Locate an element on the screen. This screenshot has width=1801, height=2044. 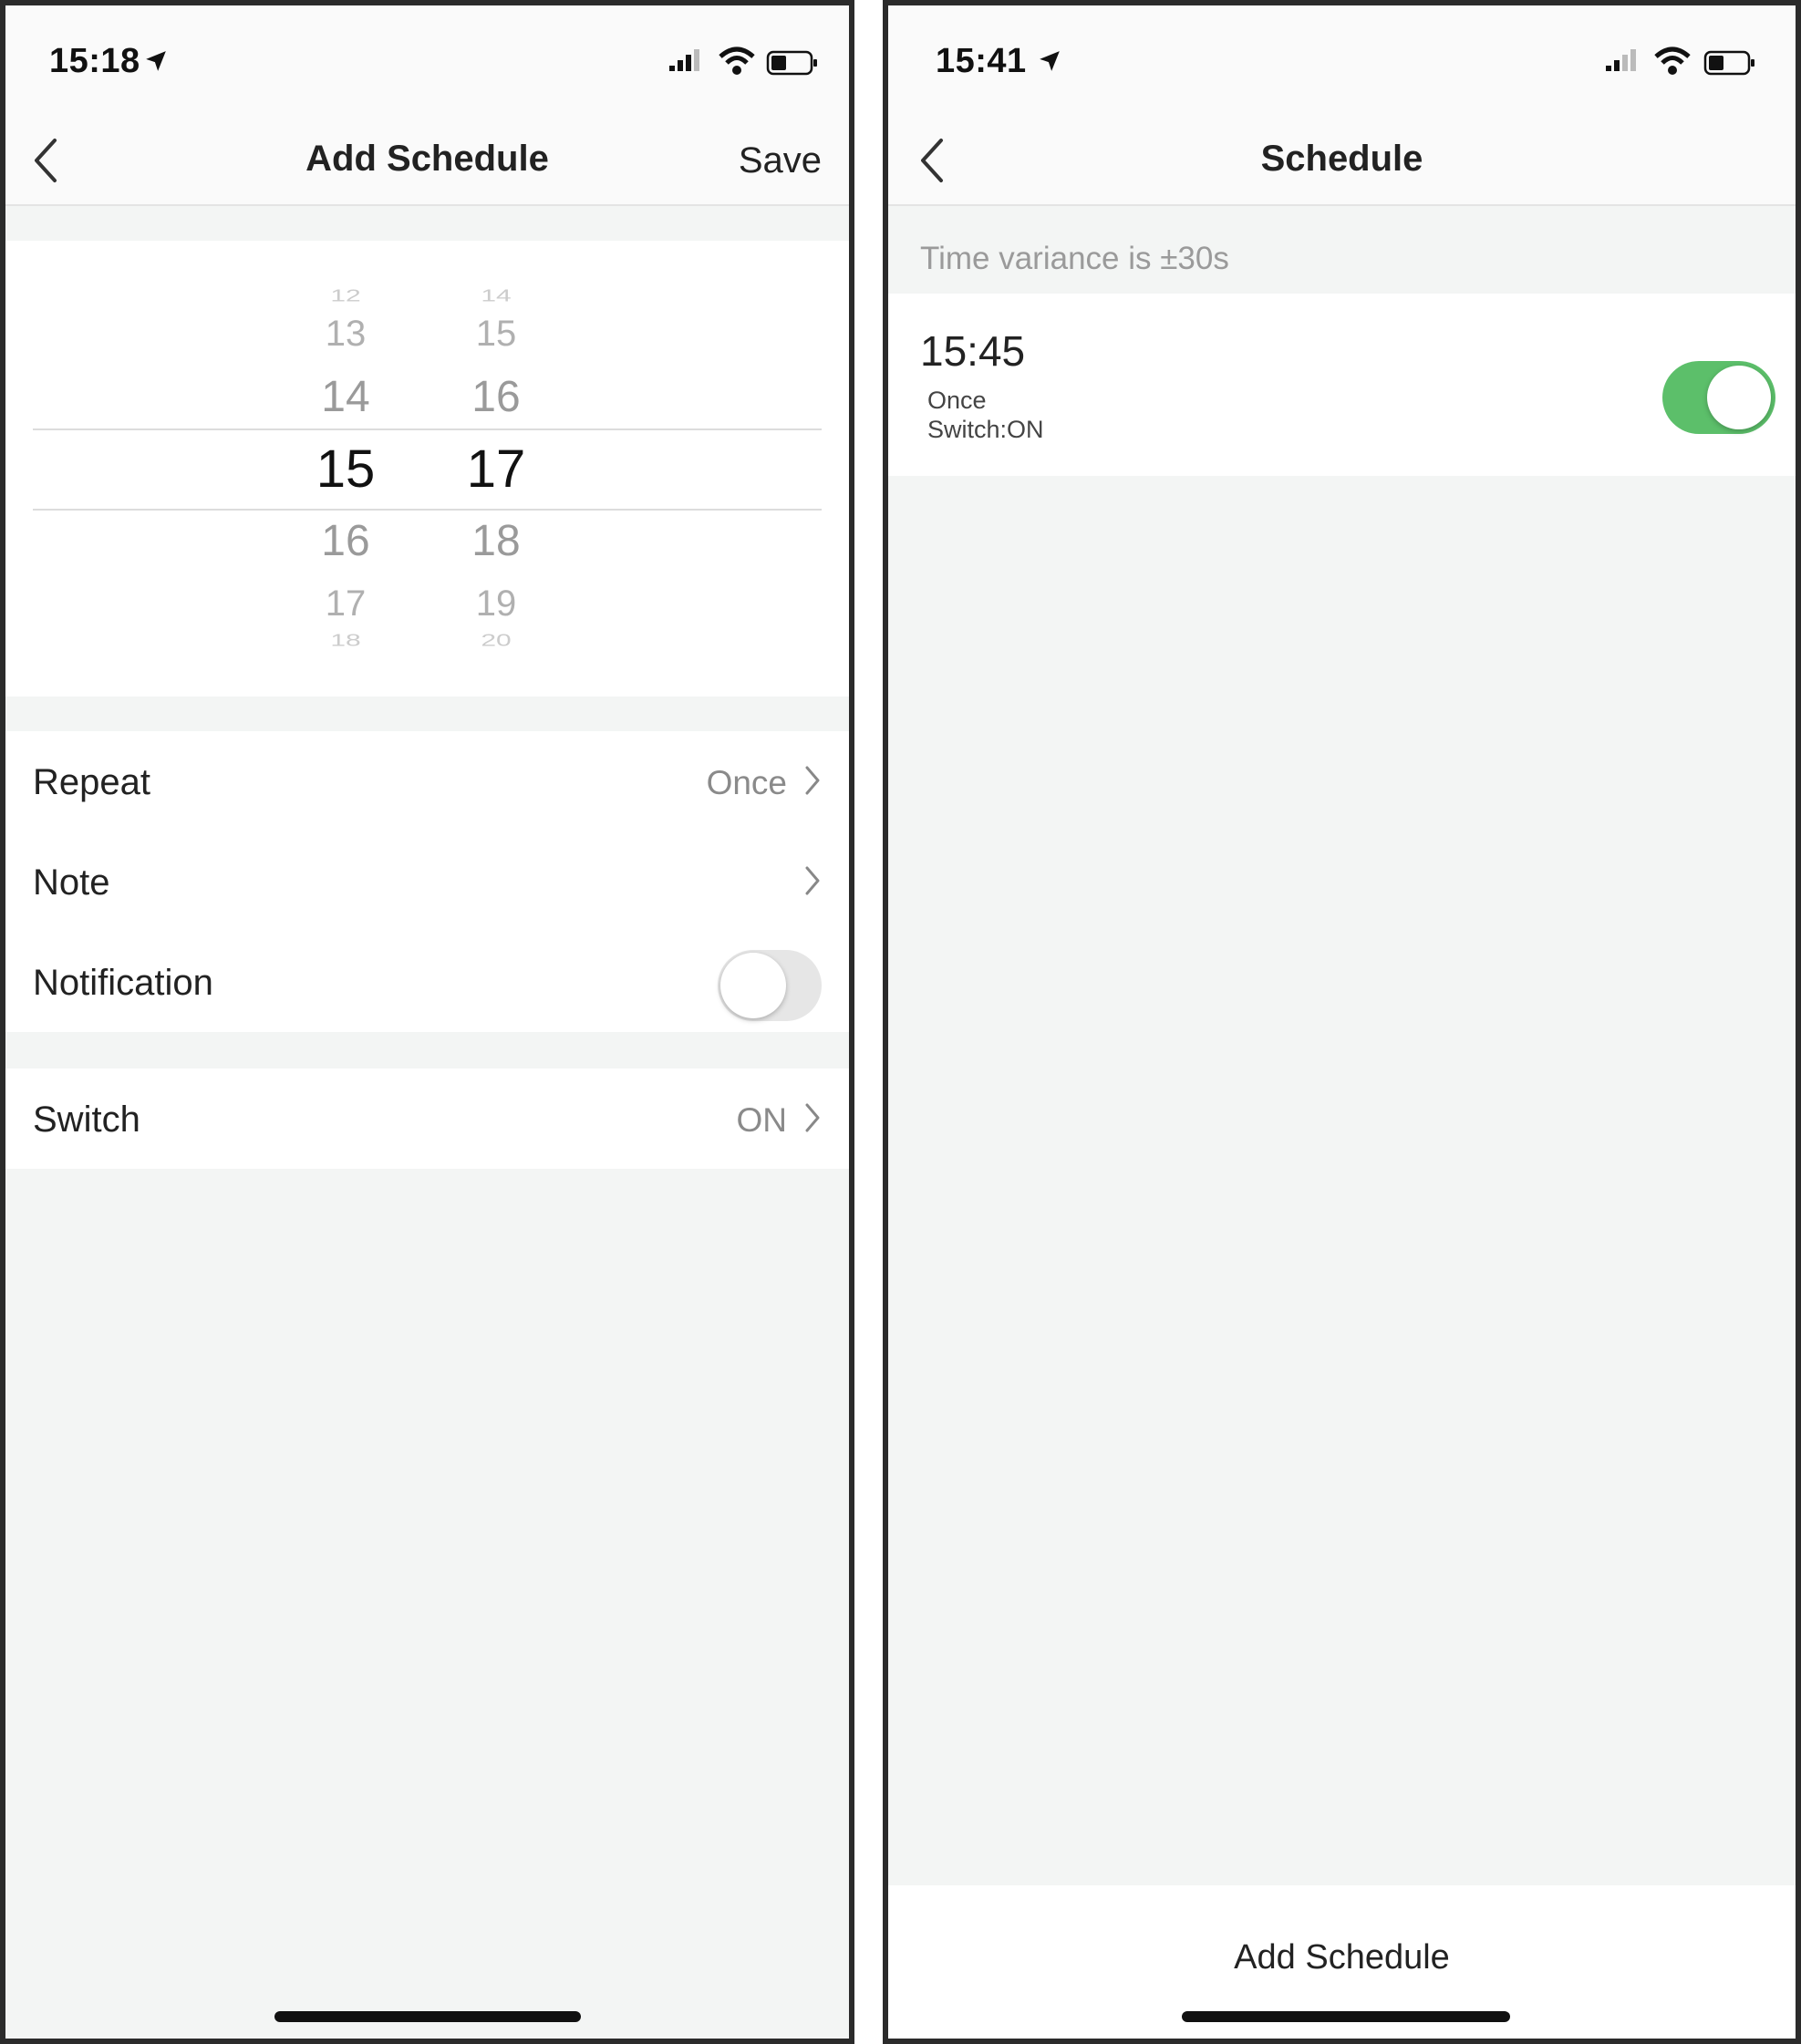
page-title: Add Schedule is located at coordinates (427, 159).